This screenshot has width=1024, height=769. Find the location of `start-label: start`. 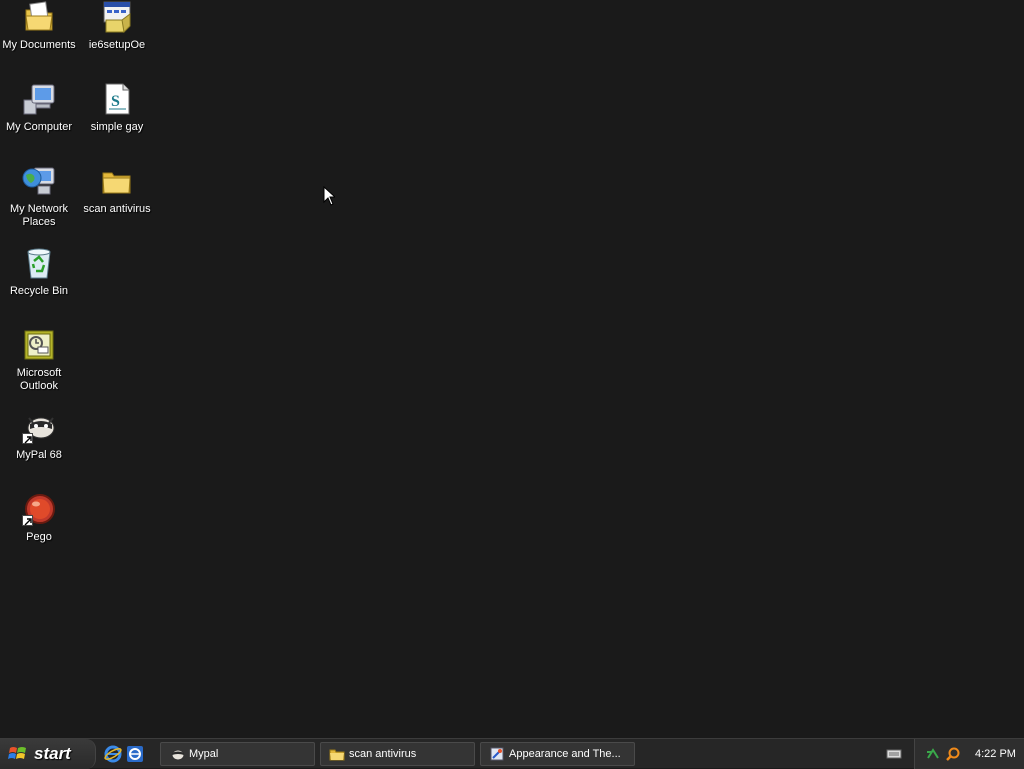

start-label: start is located at coordinates (52, 753).